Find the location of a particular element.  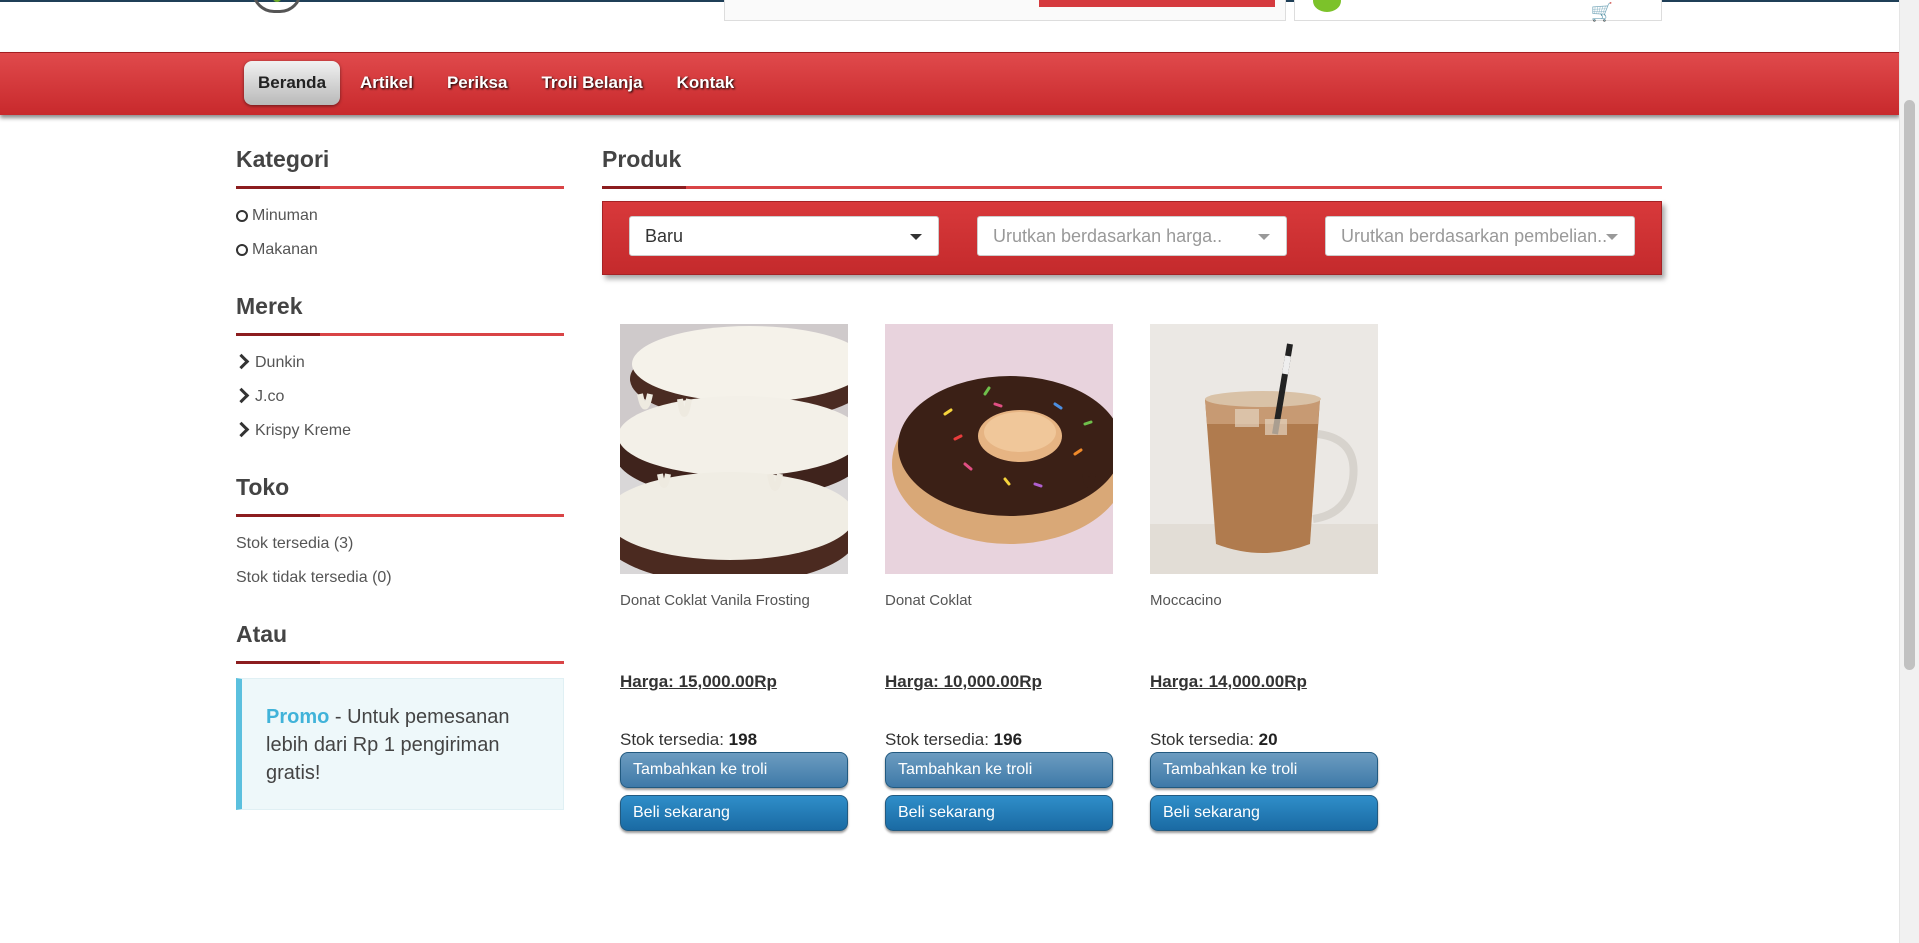

product-stock: Stok tersedia: 196 is located at coordinates (999, 740).